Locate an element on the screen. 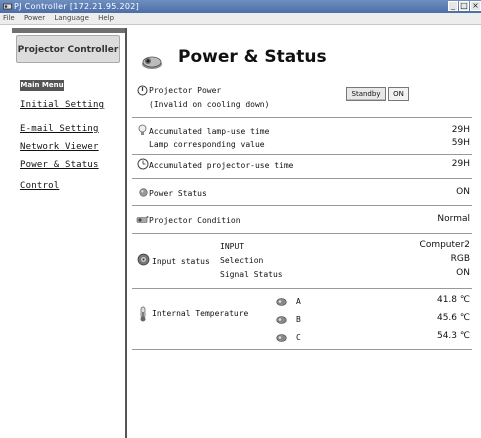  sidebar-link-network-viewer: Network Viewer is located at coordinates (59, 147).